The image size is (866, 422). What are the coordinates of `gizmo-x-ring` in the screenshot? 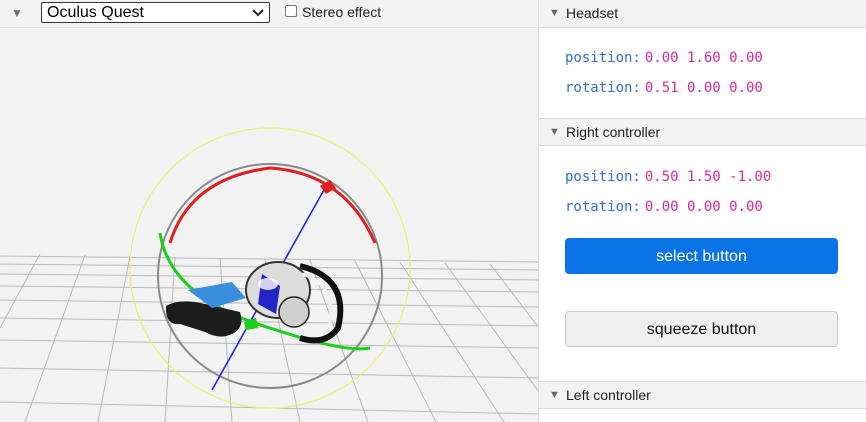 It's located at (272, 205).